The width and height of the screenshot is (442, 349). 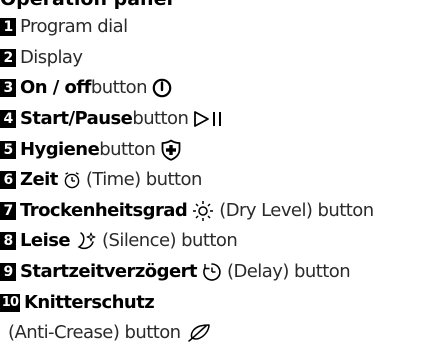 What do you see at coordinates (221, 302) in the screenshot?
I see `list-item-knitterschutz: 10 Knitterschutz` at bounding box center [221, 302].